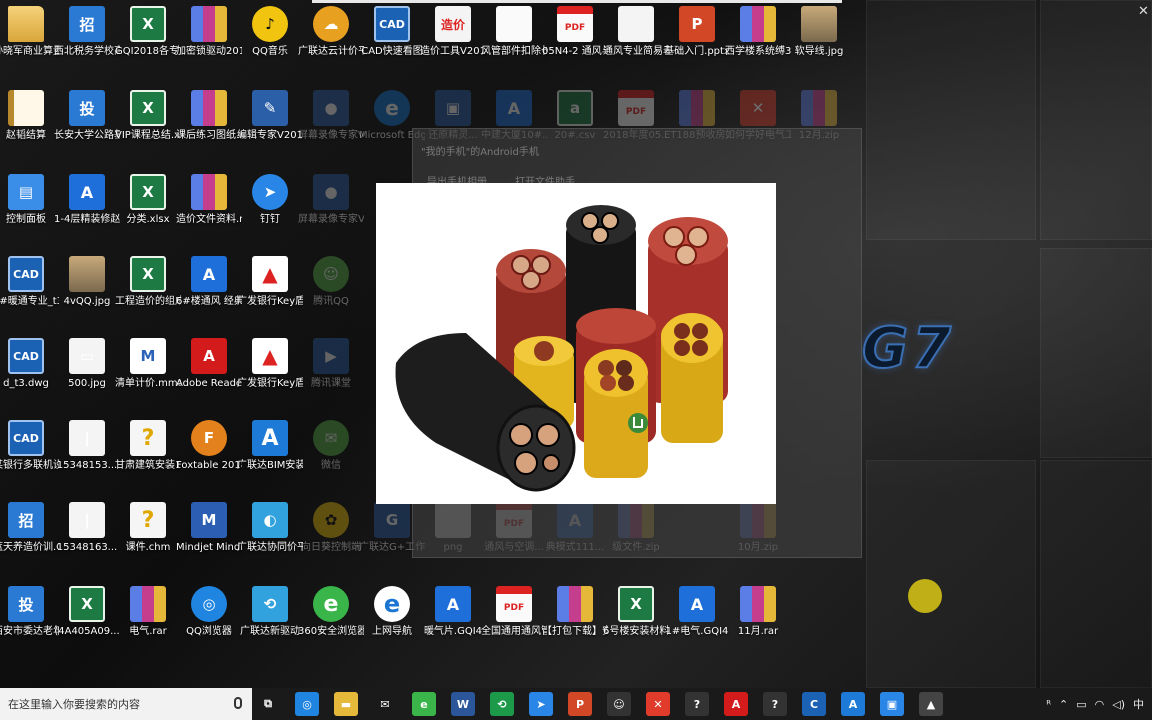  Describe the element at coordinates (331, 538) in the screenshot. I see `desktop-icon: ✿ 向日葵控制端` at that location.